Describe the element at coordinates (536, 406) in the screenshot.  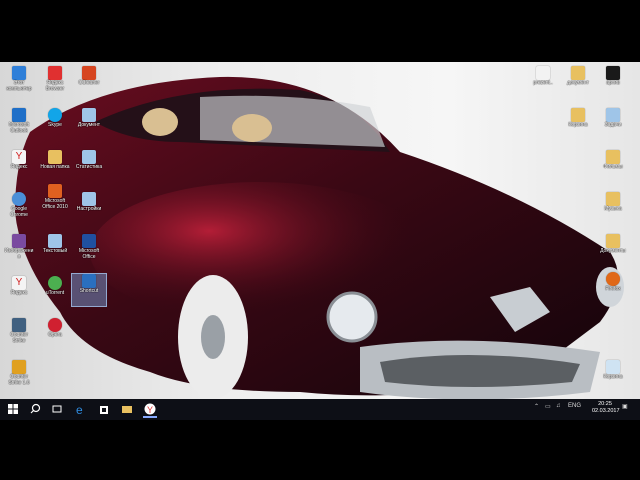
I see `tray-chevron-up-icon: ⌃` at that location.